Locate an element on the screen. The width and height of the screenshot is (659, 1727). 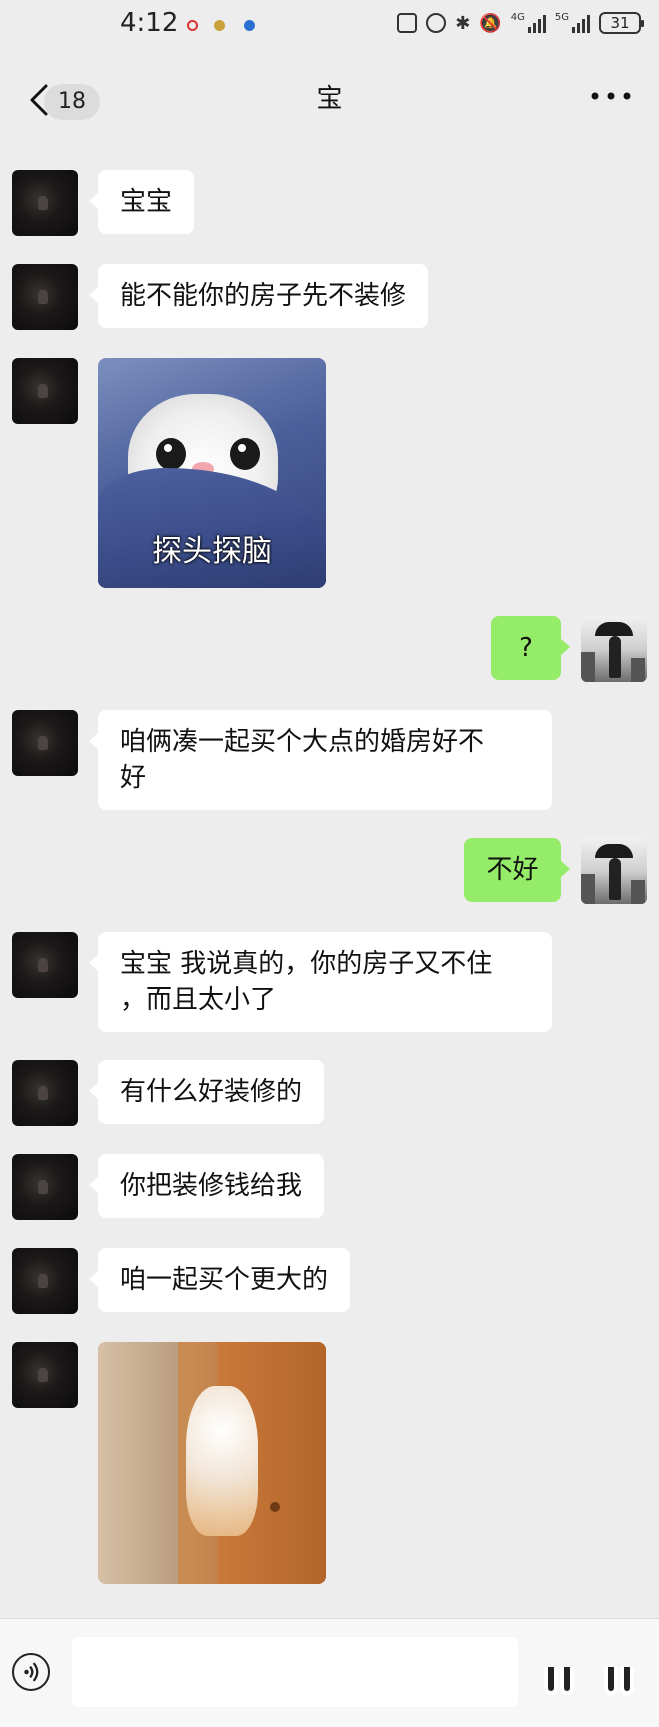
kitten-sticker-image is located at coordinates (212, 1463).